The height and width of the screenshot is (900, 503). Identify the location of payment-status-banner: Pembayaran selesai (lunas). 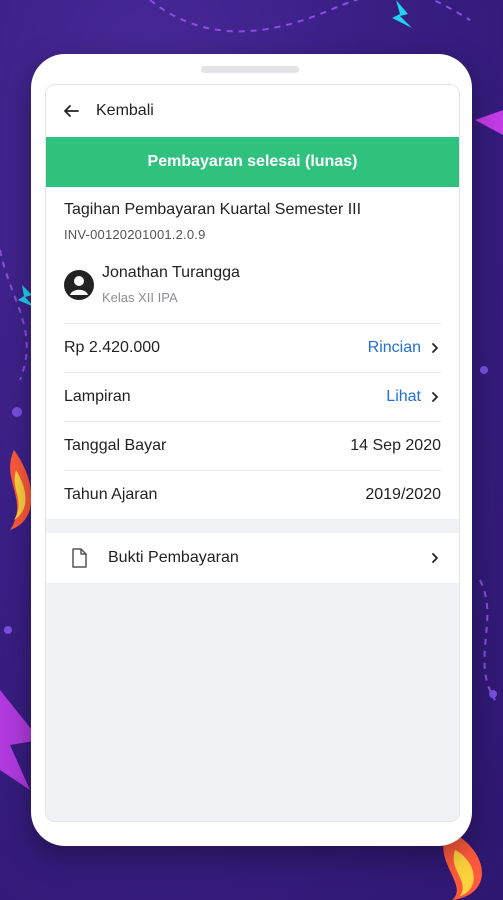
(252, 162).